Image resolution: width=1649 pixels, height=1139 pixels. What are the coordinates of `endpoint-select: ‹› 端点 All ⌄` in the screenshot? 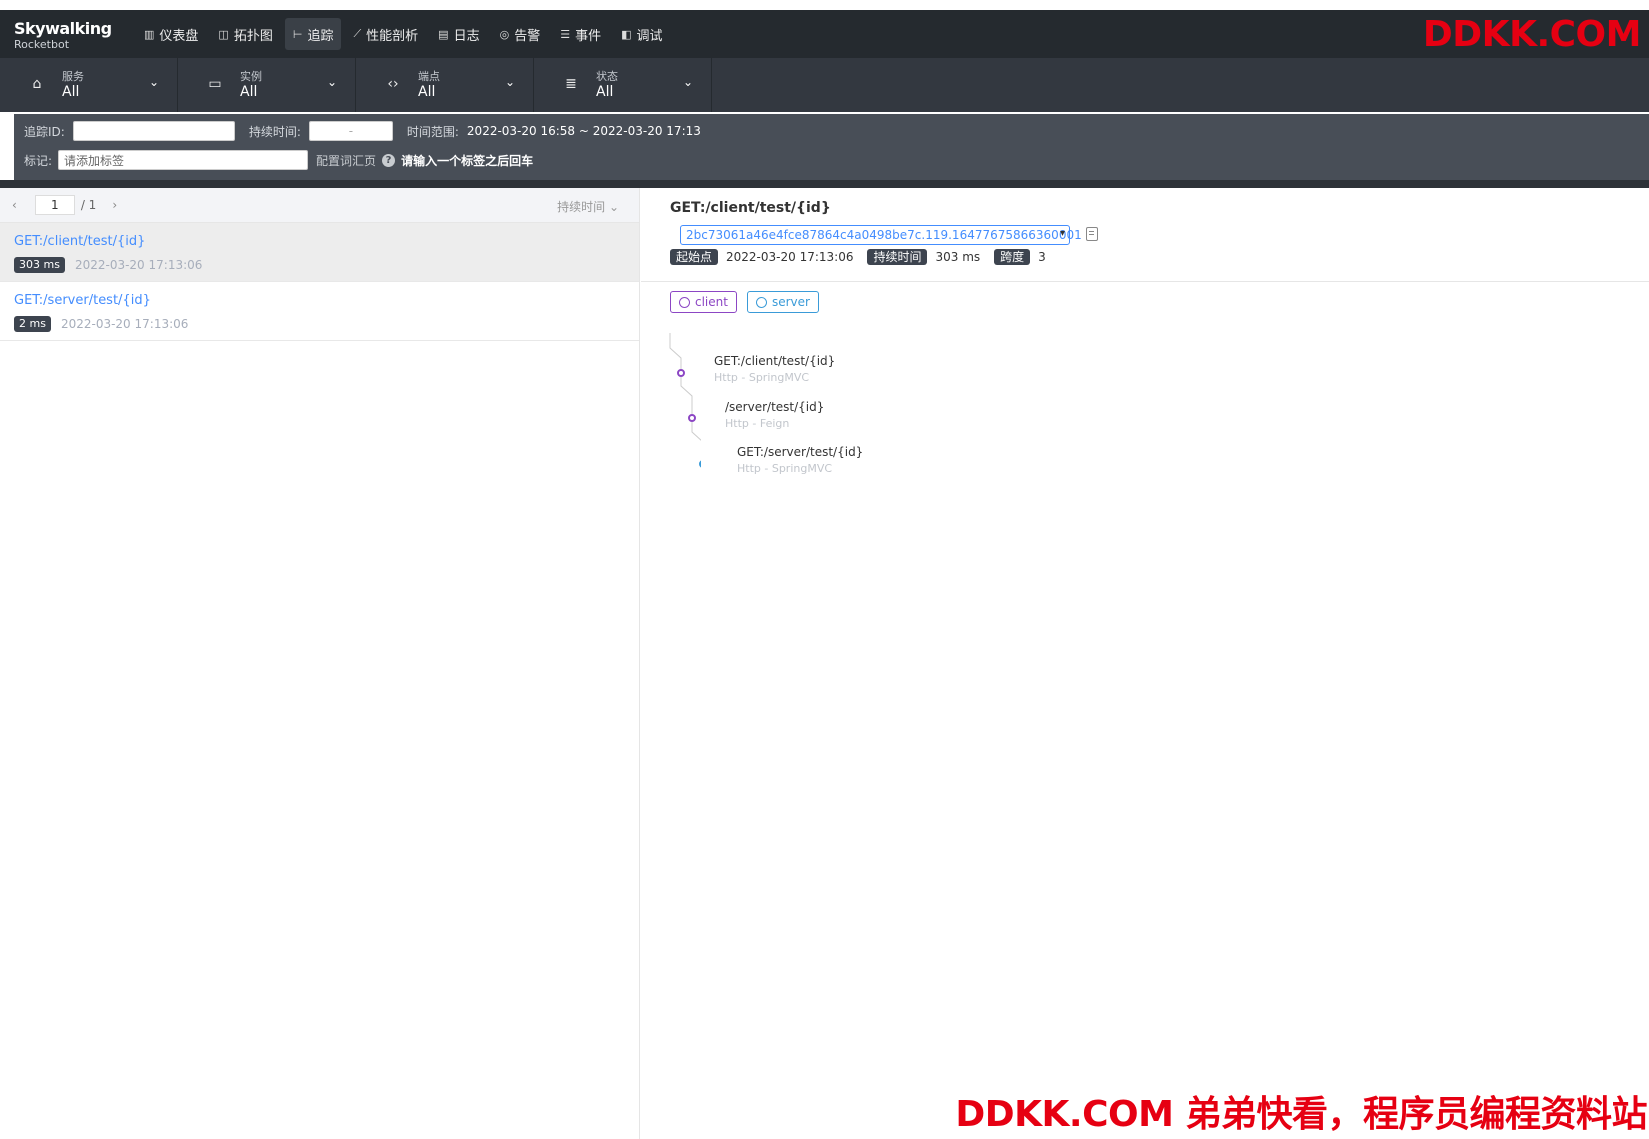 It's located at (445, 85).